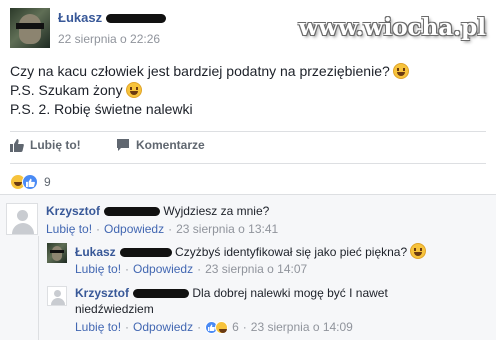 The image size is (496, 340). I want to click on post-line: P.S. Szukam żony, so click(209, 90).